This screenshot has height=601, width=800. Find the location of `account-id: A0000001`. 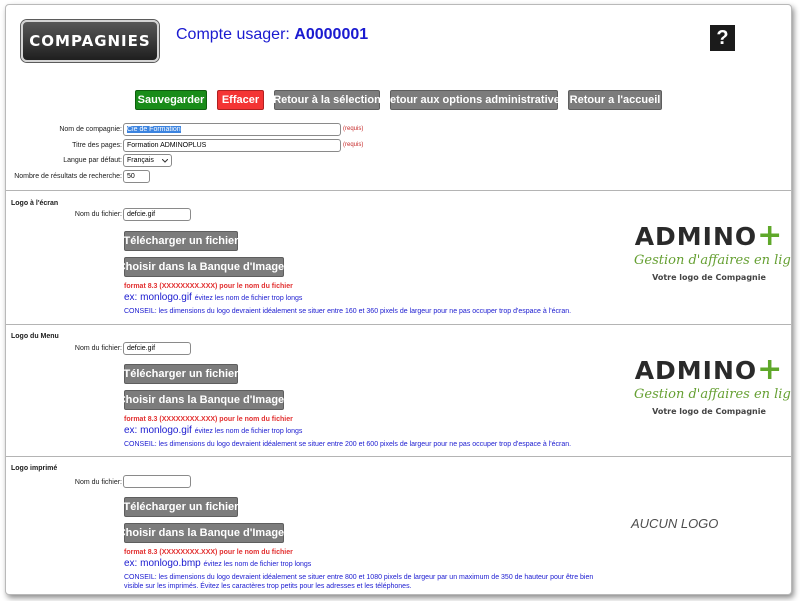

account-id: A0000001 is located at coordinates (331, 34).